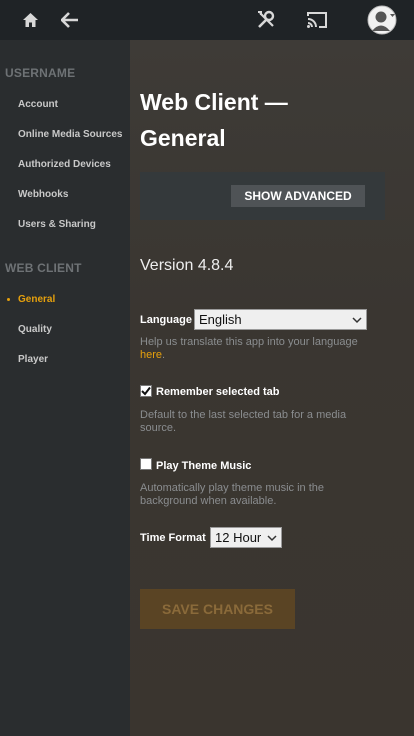  Describe the element at coordinates (298, 196) in the screenshot. I see `show-advanced-button: SHOW ADVANCED` at that location.